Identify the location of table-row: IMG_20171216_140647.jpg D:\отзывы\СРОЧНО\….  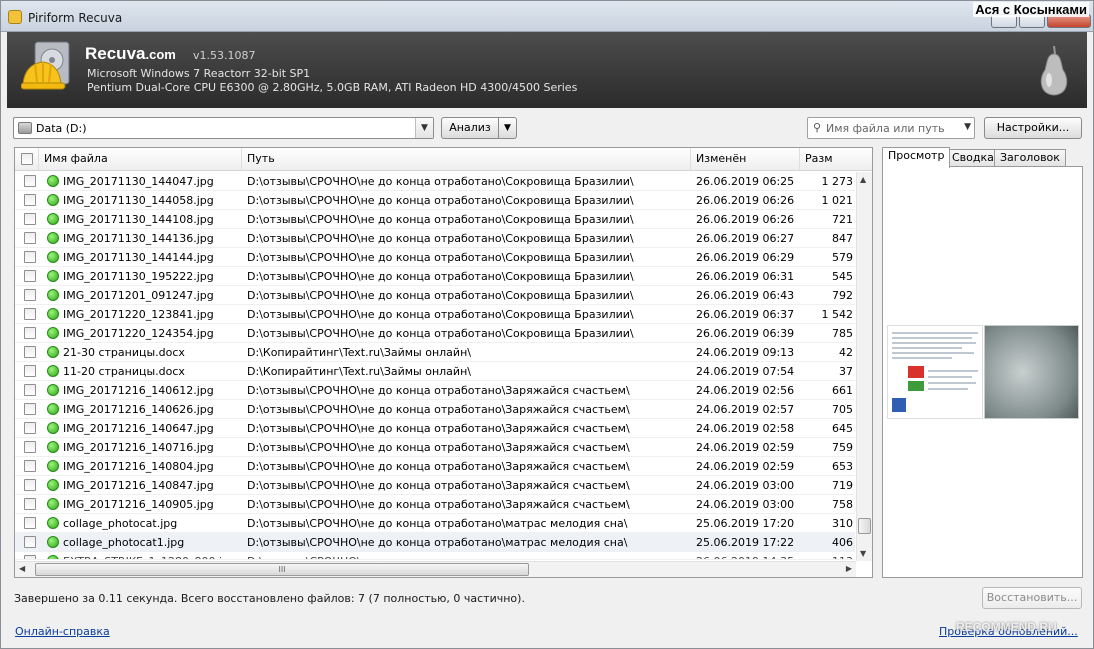
(435, 428).